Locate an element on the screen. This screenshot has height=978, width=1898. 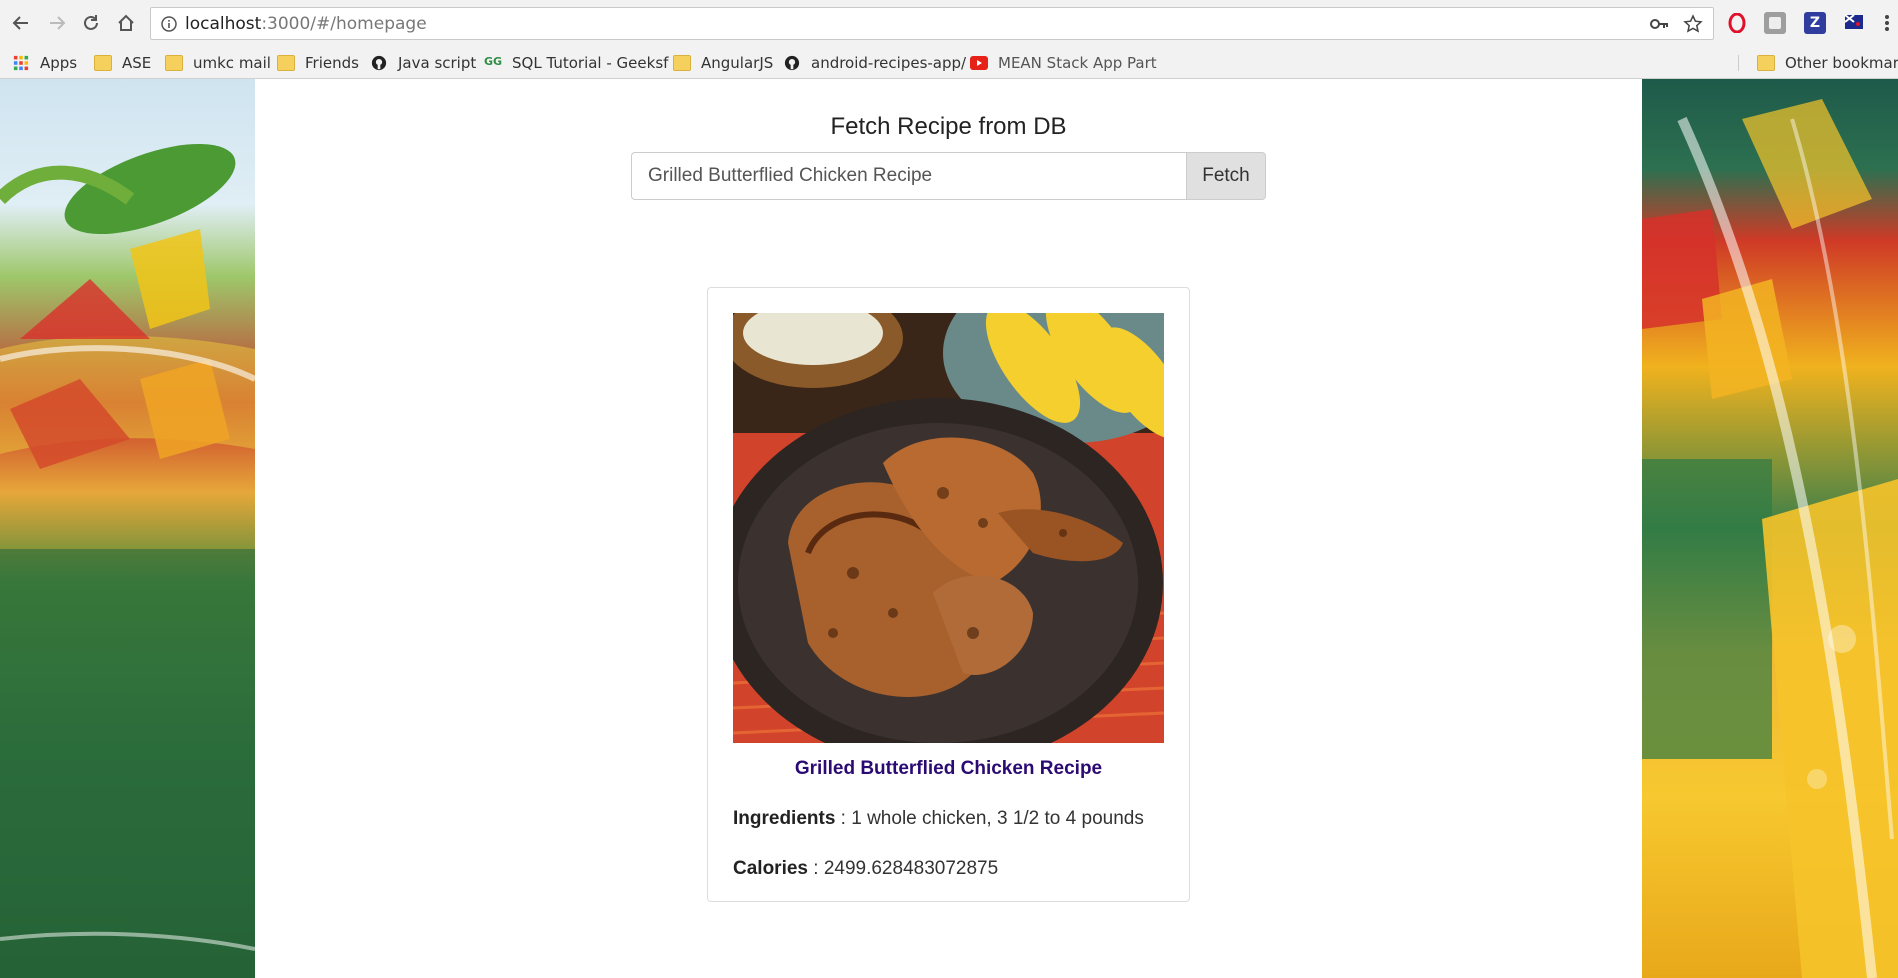
reload-button is located at coordinates (91, 23).